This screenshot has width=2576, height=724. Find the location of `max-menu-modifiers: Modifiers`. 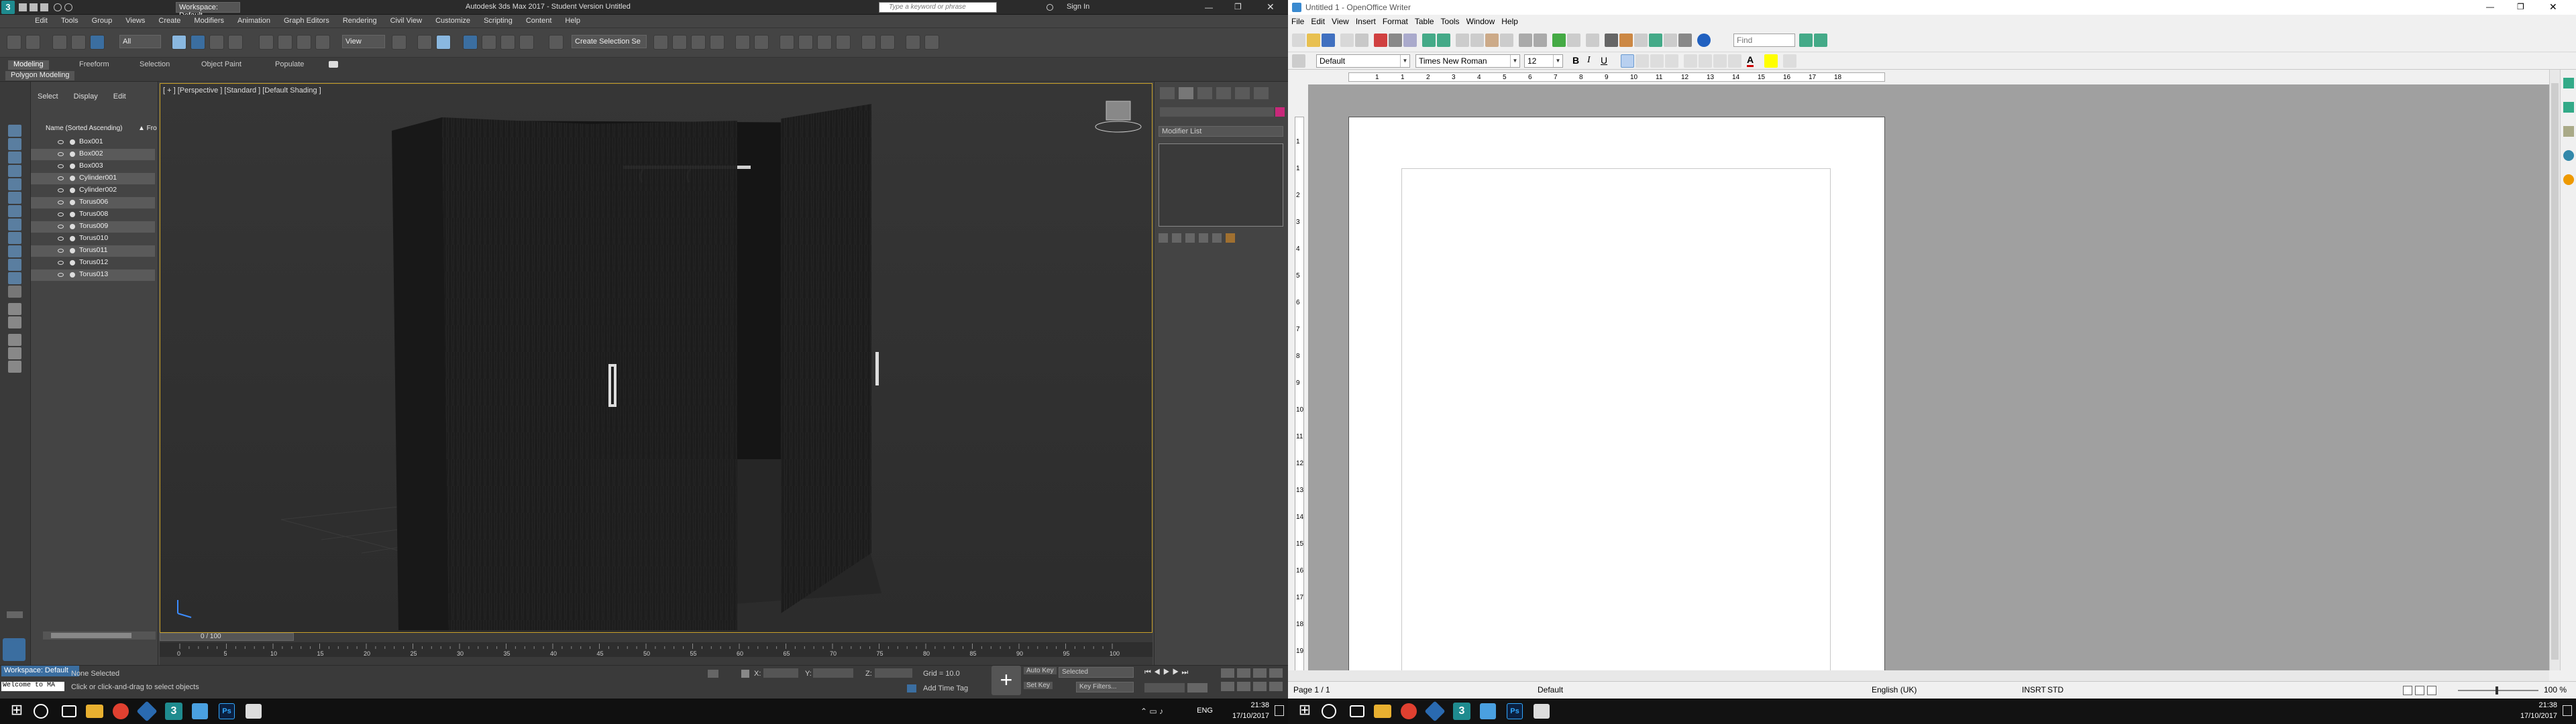

max-menu-modifiers: Modifiers is located at coordinates (209, 21).